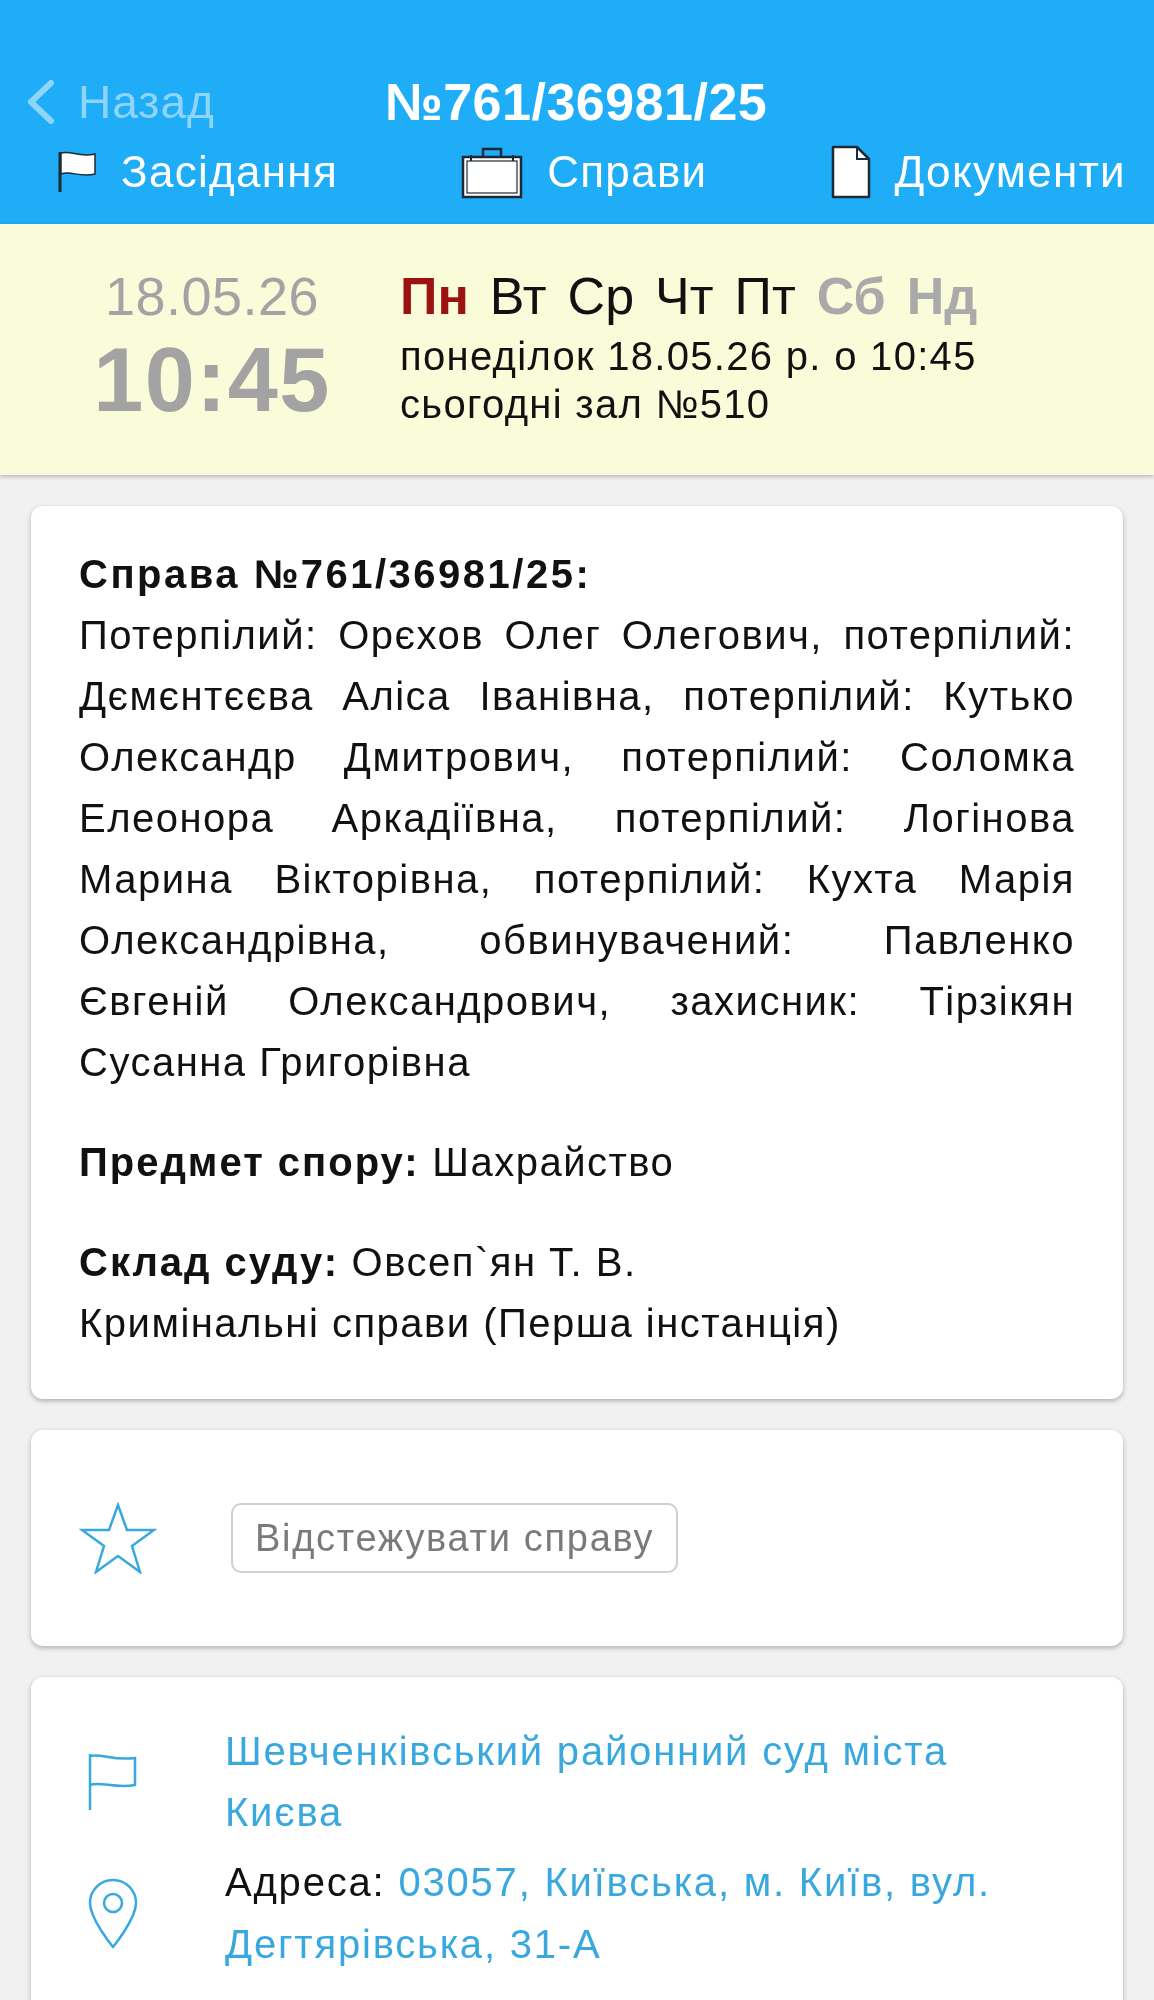 Image resolution: width=1154 pixels, height=2000 pixels. Describe the element at coordinates (518, 296) in the screenshot. I see `weekday-label: Вт` at that location.